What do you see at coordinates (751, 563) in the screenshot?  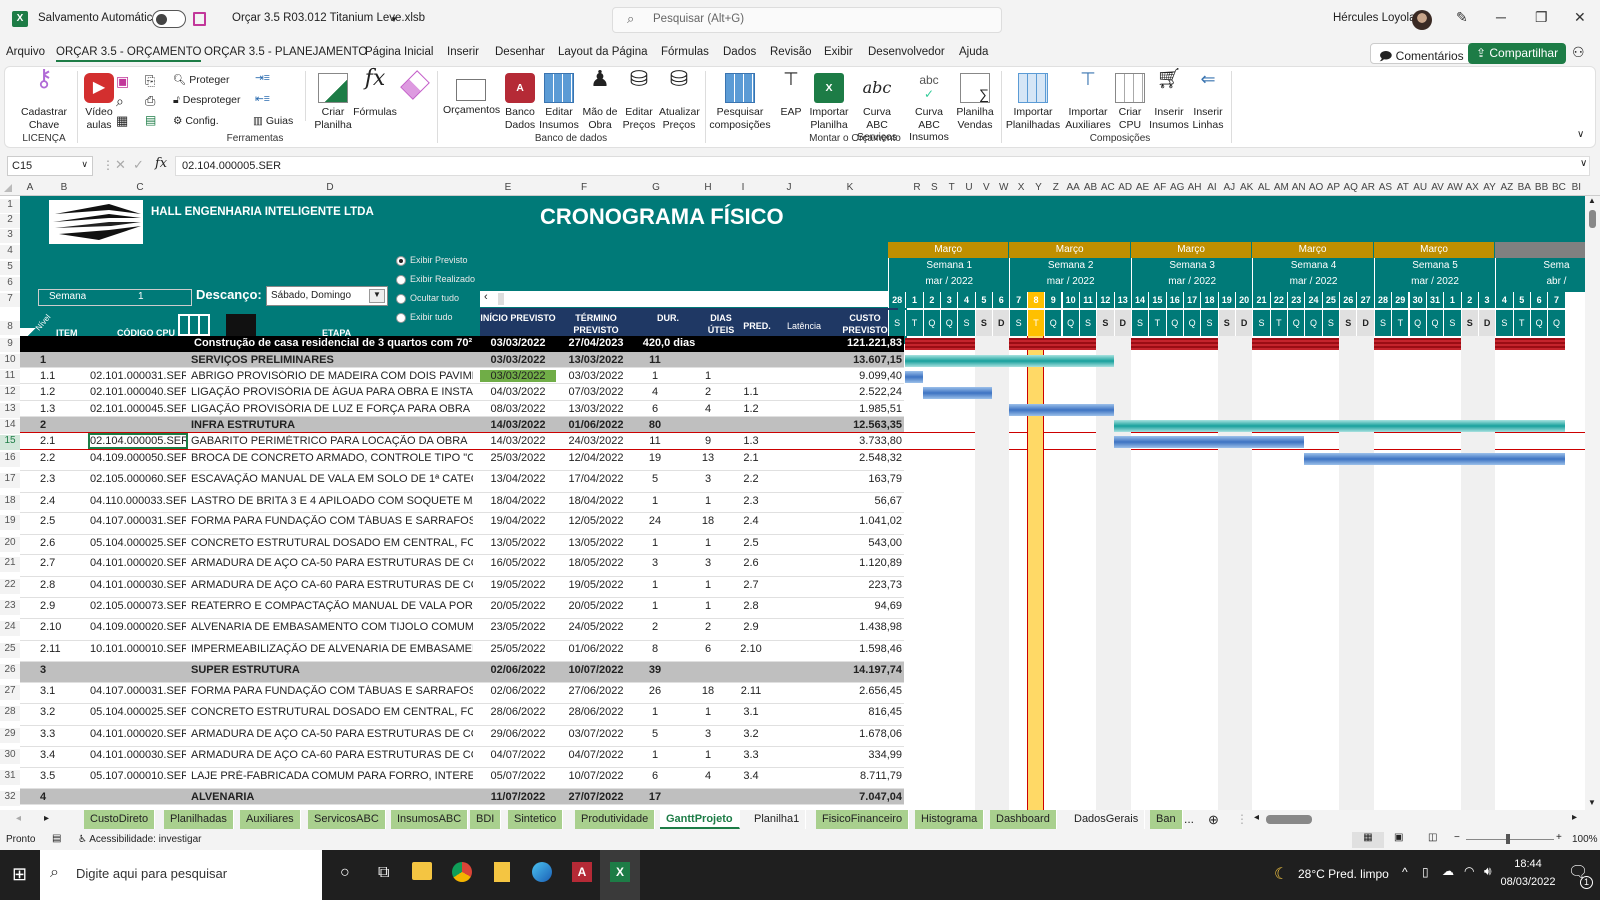 I see `cell-pred: 2.6` at bounding box center [751, 563].